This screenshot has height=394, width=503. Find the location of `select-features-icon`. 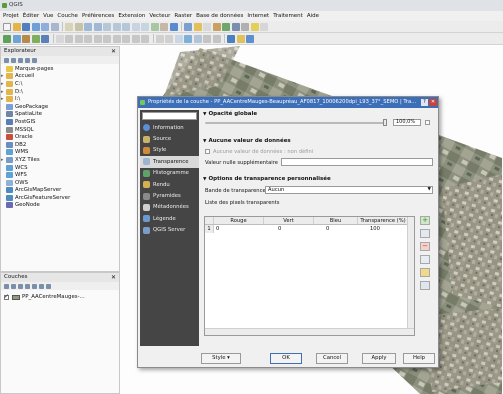

select-features-icon is located at coordinates (197, 26).